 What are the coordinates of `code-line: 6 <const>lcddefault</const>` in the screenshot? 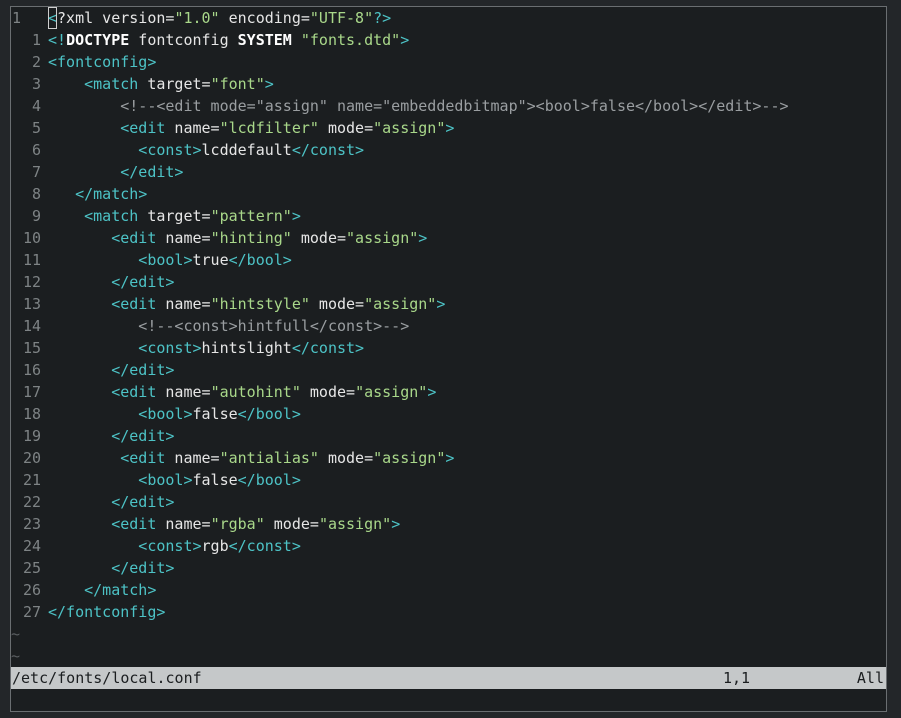 It's located at (448, 150).